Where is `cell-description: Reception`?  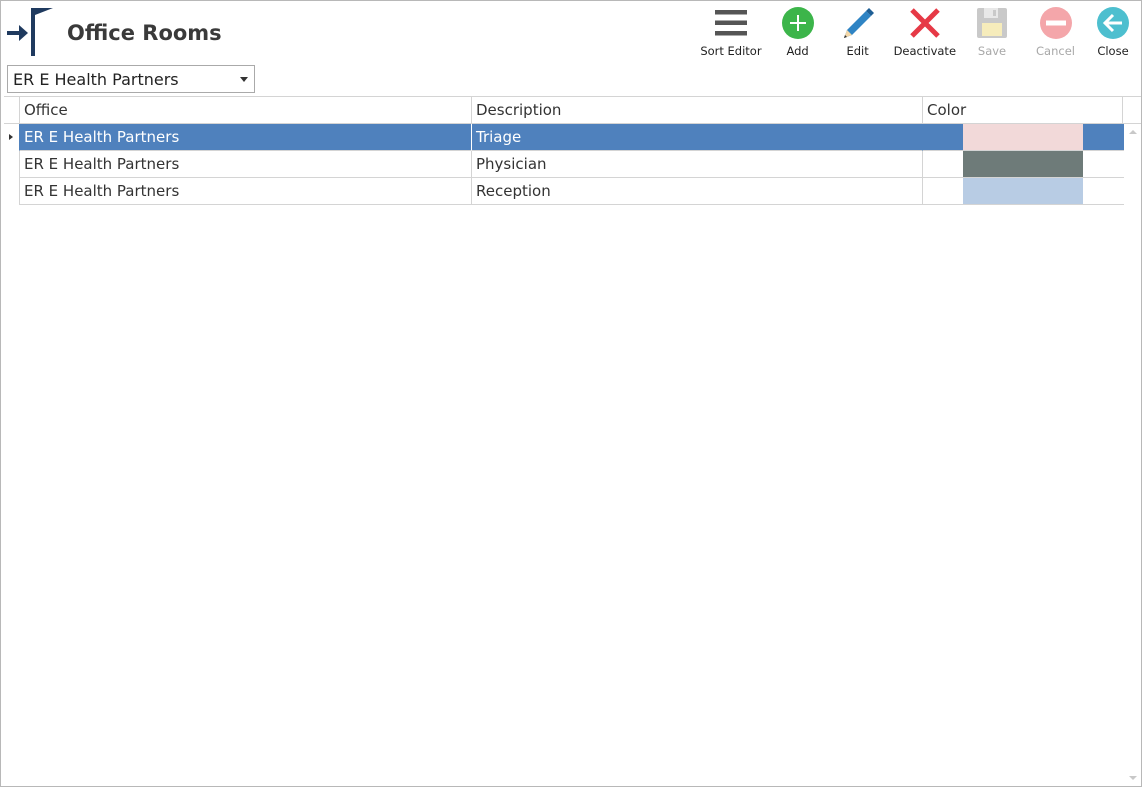 cell-description: Reception is located at coordinates (696, 191).